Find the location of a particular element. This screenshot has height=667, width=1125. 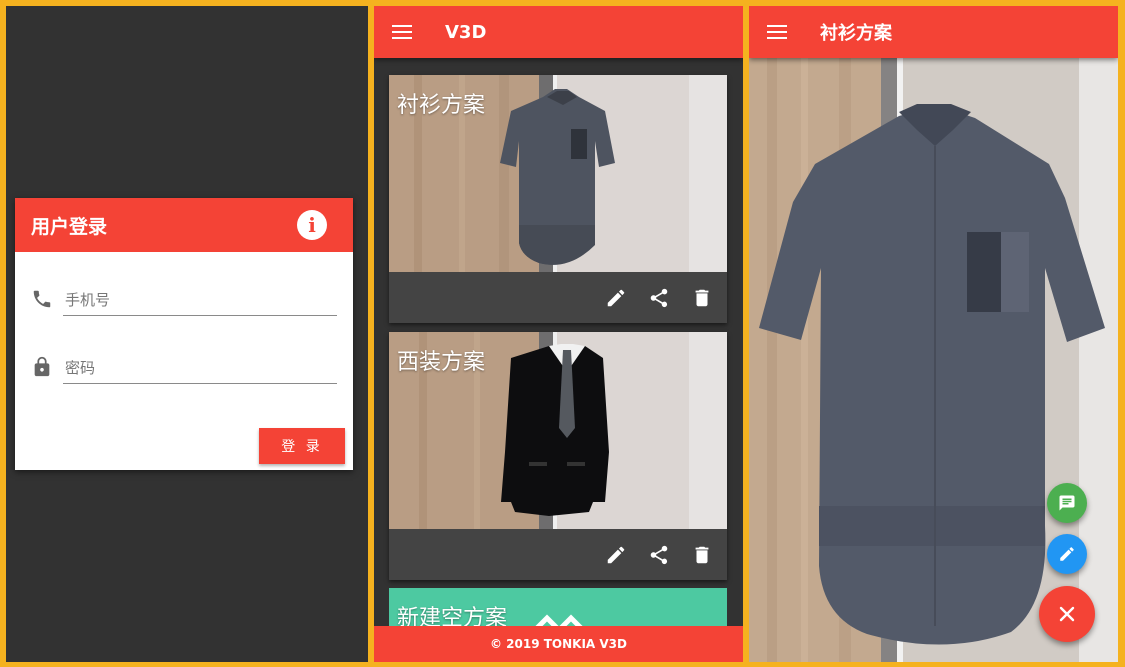

password-row is located at coordinates (184, 368).